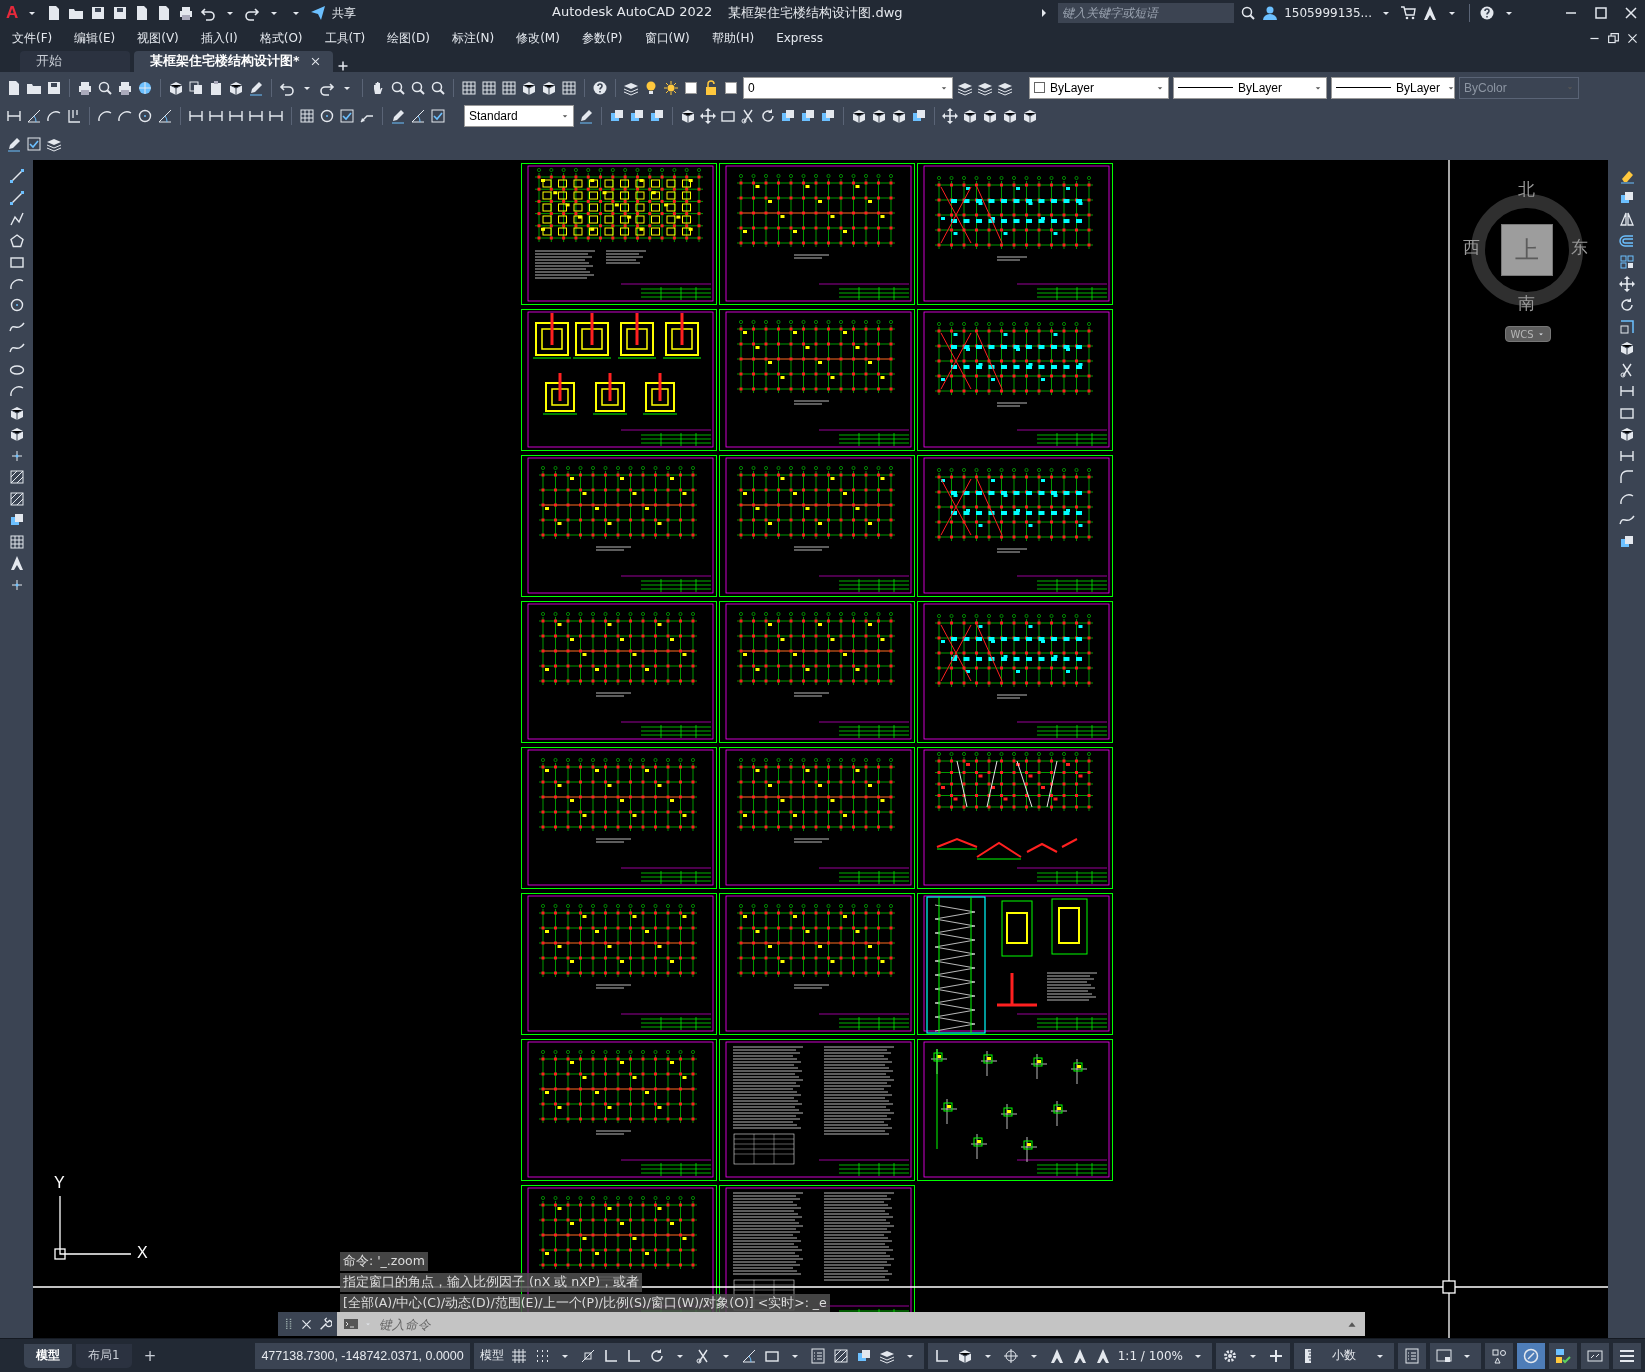 The width and height of the screenshot is (1645, 1372). I want to click on layout-tab: 模型, so click(48, 1355).